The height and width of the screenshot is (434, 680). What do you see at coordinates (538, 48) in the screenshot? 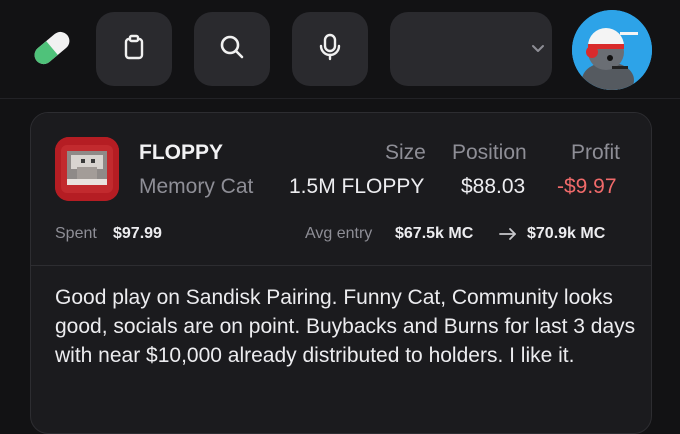
I see `chevron-down-icon` at bounding box center [538, 48].